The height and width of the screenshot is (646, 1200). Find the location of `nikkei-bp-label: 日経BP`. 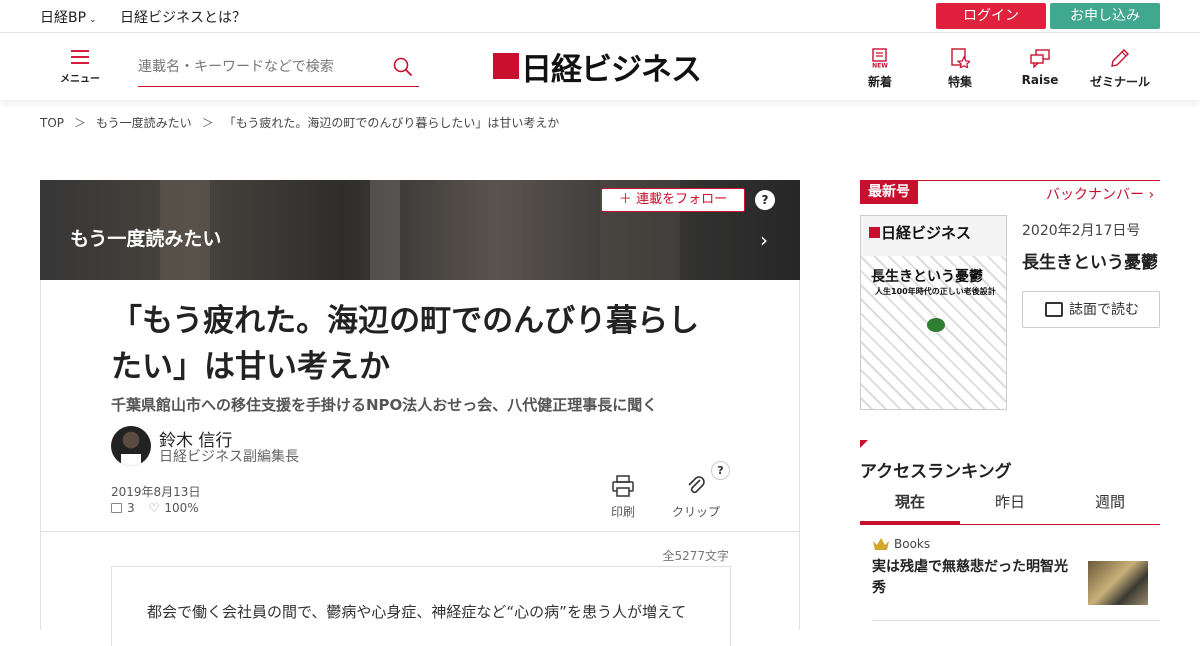

nikkei-bp-label: 日経BP is located at coordinates (63, 18).